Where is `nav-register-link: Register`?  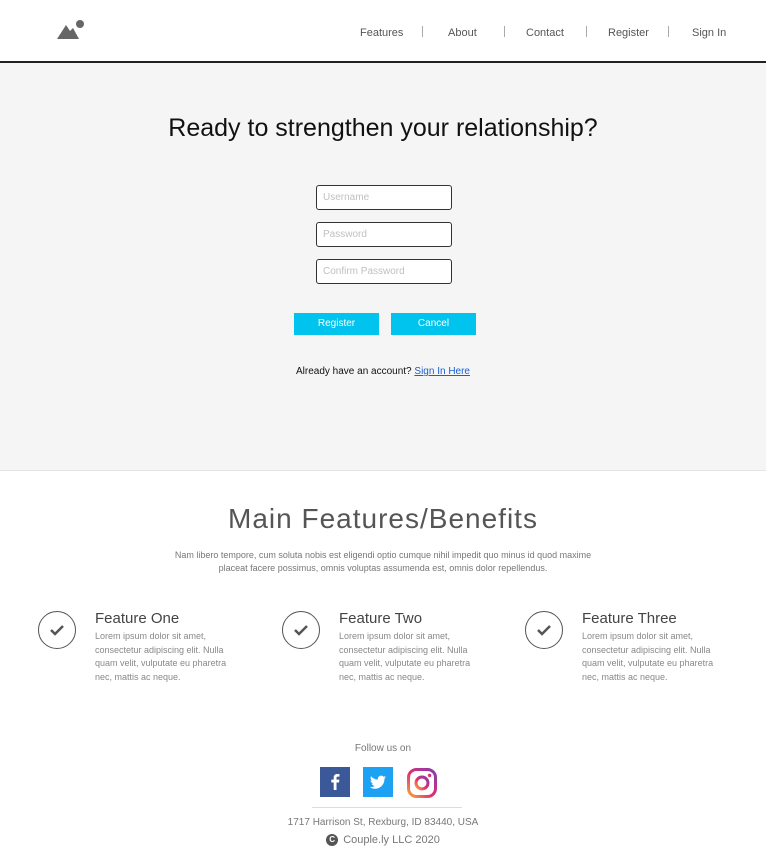
nav-register-link: Register is located at coordinates (628, 33).